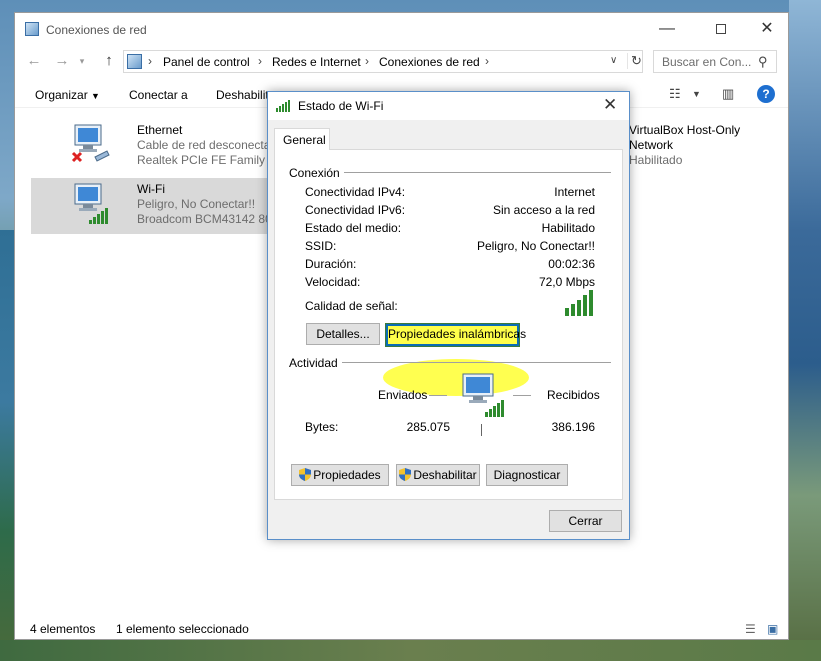 The image size is (821, 661). What do you see at coordinates (151, 189) in the screenshot?
I see `connection-name: Wi-Fi` at bounding box center [151, 189].